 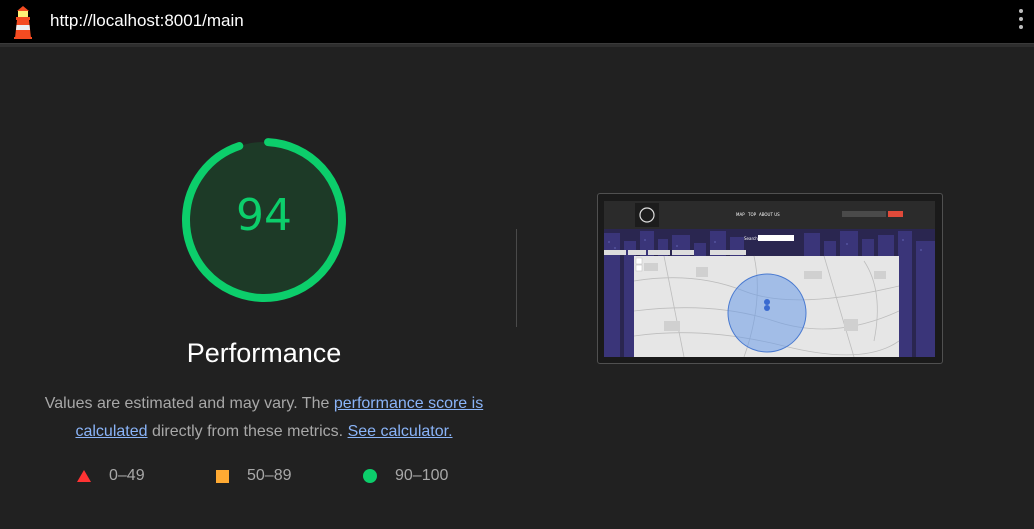 What do you see at coordinates (84, 476) in the screenshot?
I see `red-triangle-icon` at bounding box center [84, 476].